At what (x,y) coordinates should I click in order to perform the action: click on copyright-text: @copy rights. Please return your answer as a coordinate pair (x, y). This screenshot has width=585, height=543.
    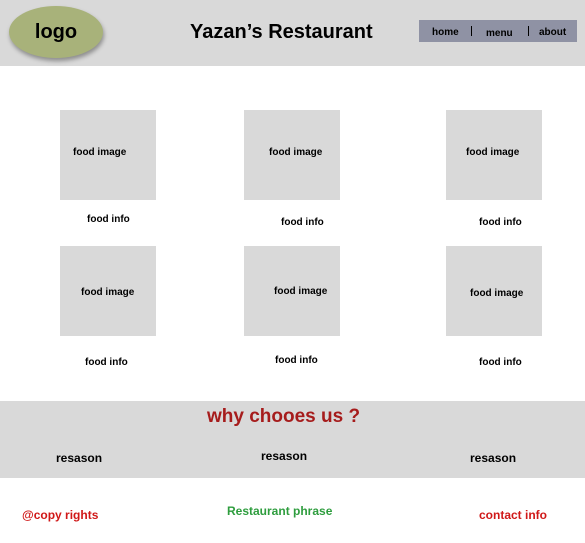
    Looking at the image, I should click on (60, 515).